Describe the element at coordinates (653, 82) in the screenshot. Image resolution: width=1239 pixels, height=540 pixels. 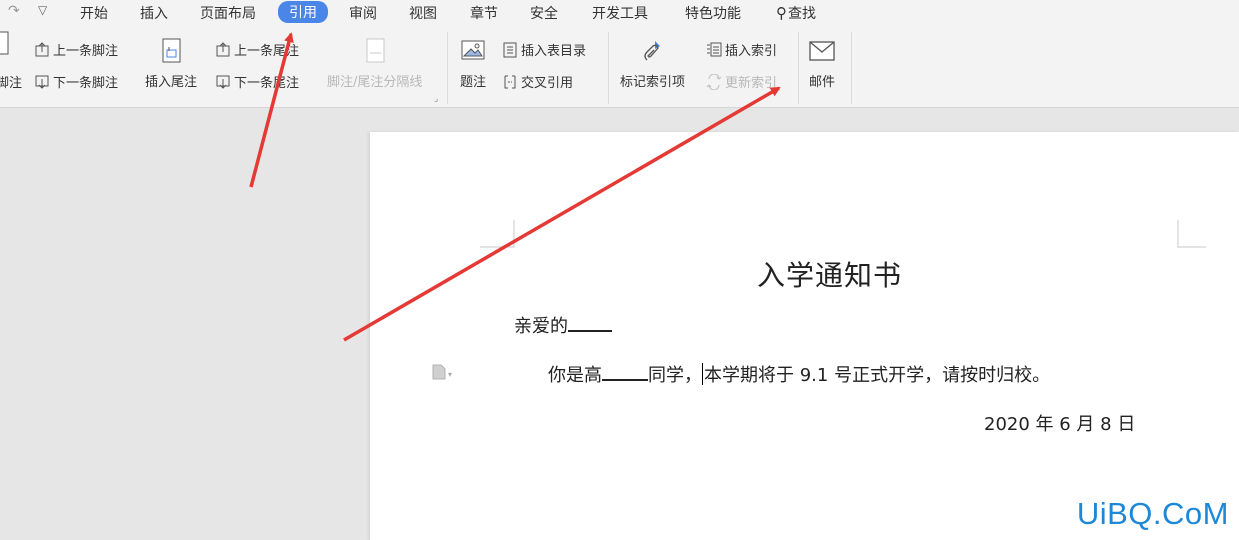
I see `mark-index-label: 标记索引项` at that location.